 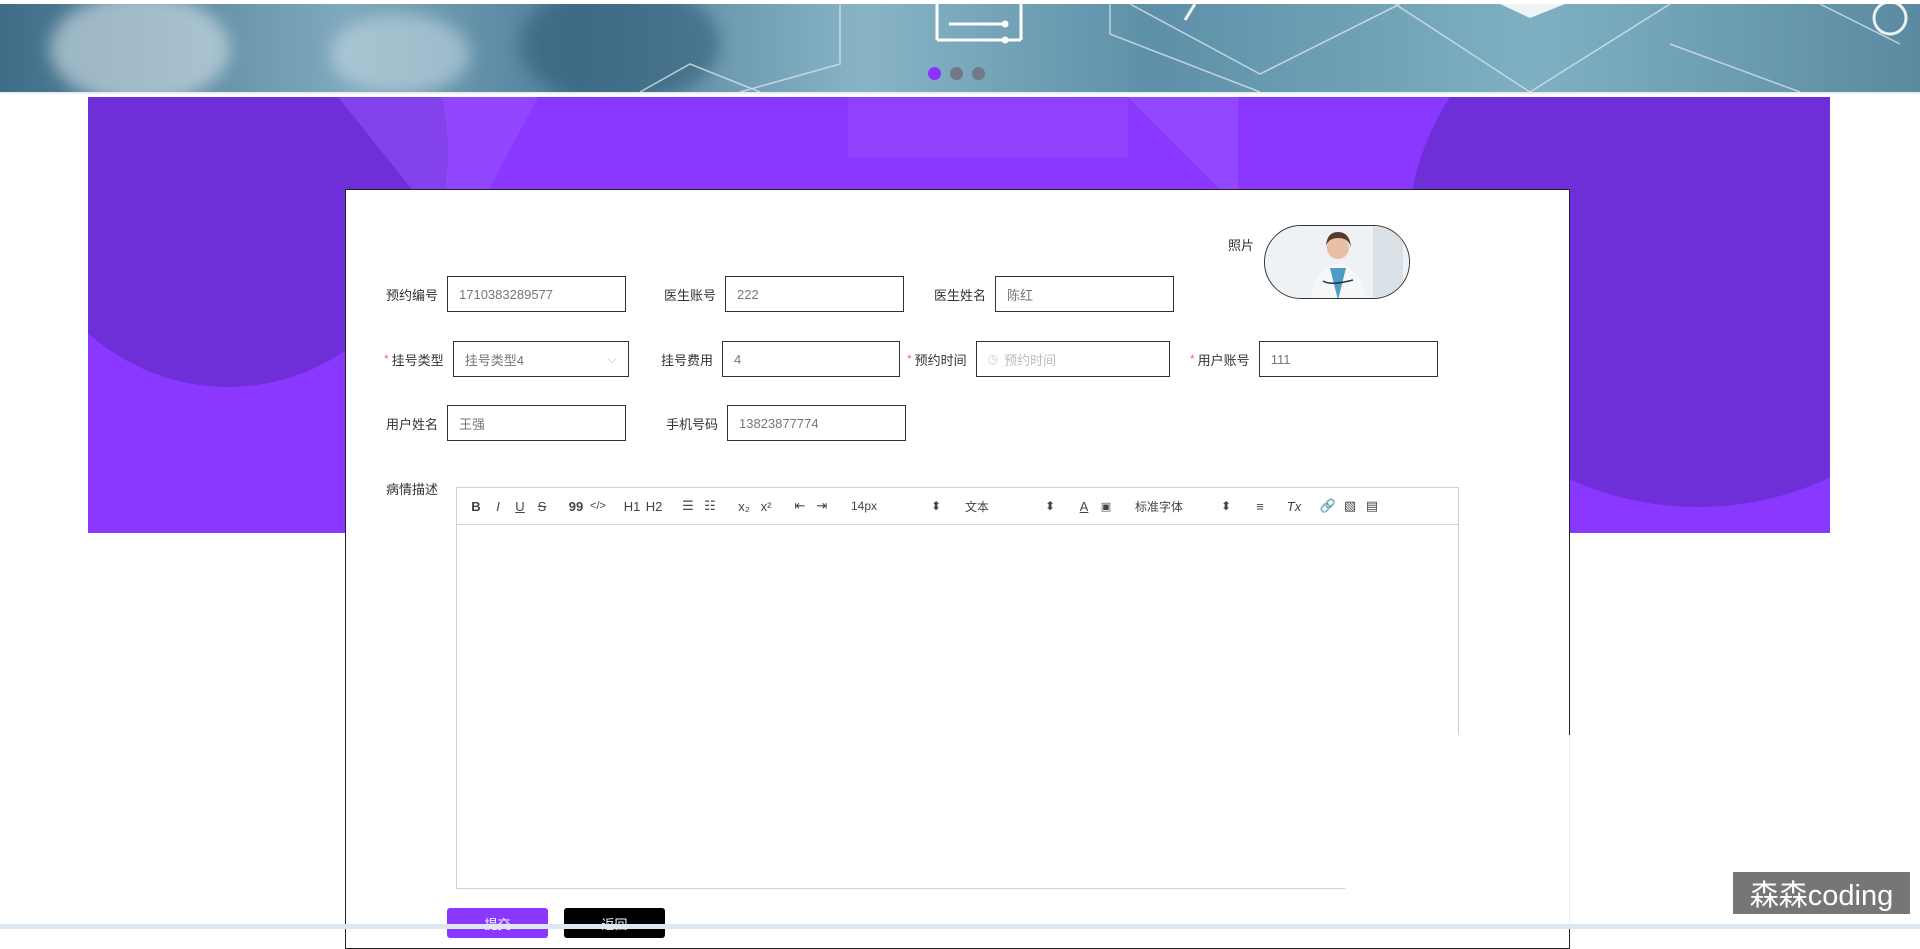 I want to click on back-button: 返回, so click(x=614, y=923).